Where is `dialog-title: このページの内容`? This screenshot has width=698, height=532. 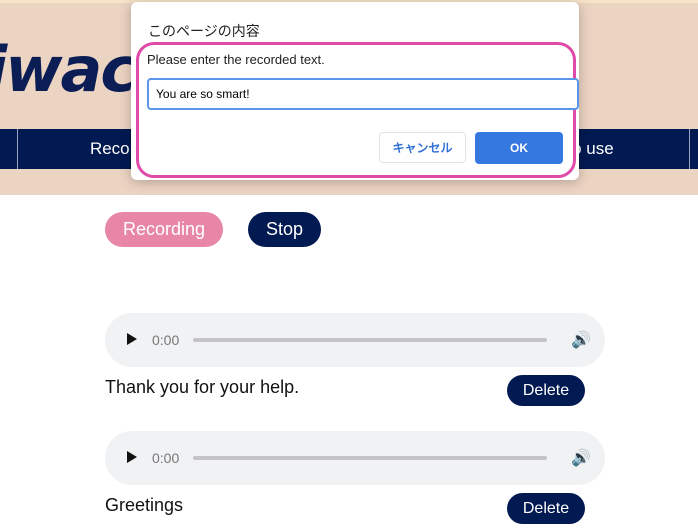 dialog-title: このページの内容 is located at coordinates (204, 31).